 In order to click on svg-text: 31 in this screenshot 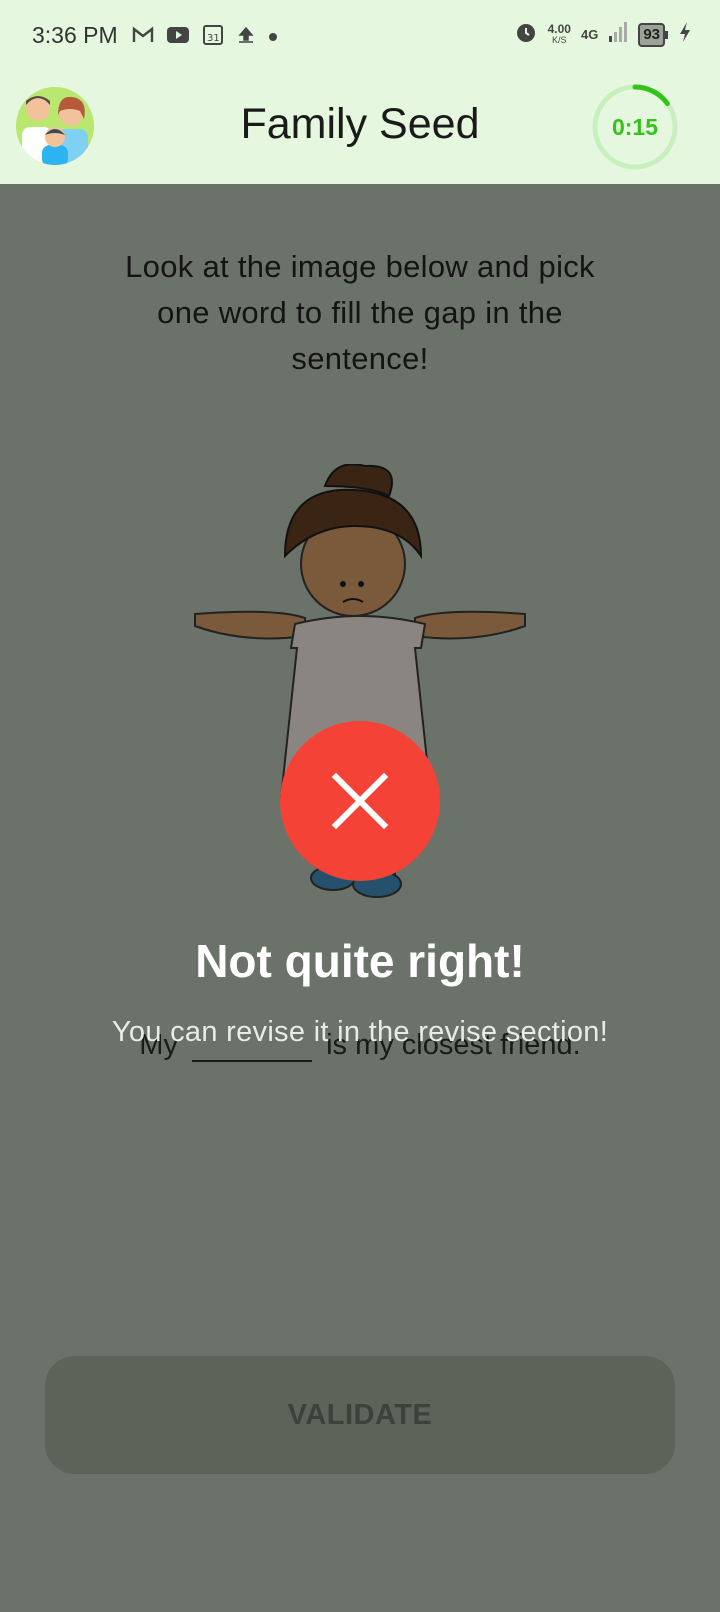, I will do `click(213, 38)`.